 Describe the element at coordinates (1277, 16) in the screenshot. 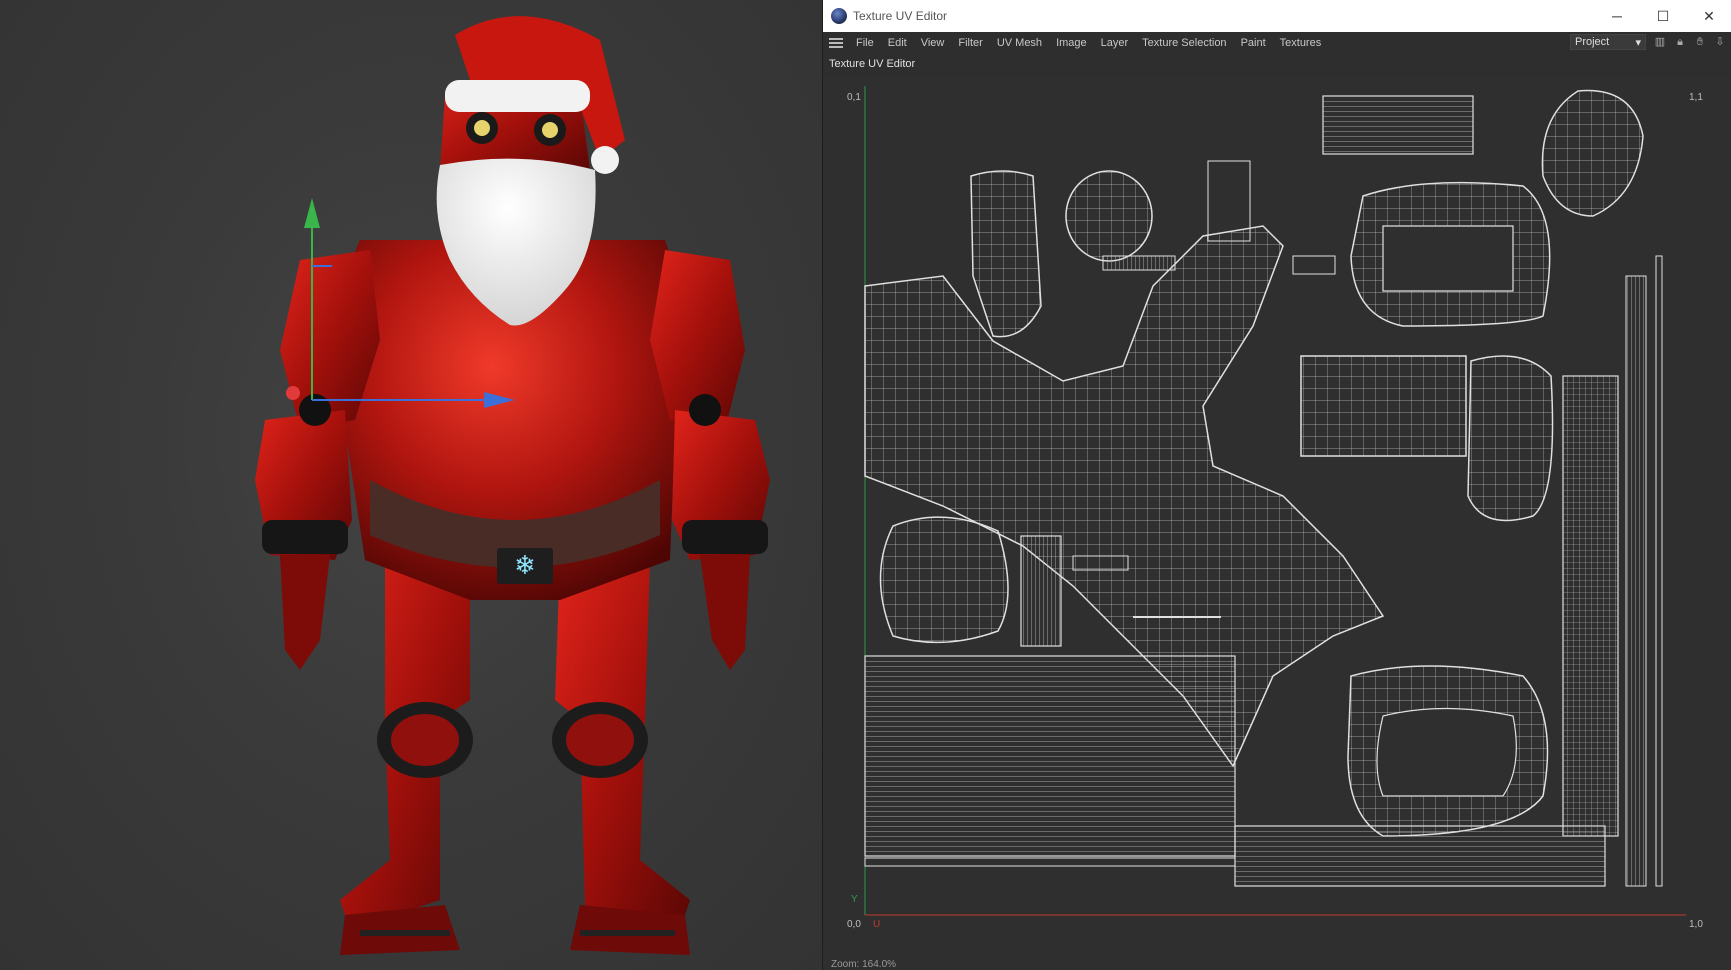

I see `title-bar: Texture UV Editor ─ ☐ ✕` at that location.